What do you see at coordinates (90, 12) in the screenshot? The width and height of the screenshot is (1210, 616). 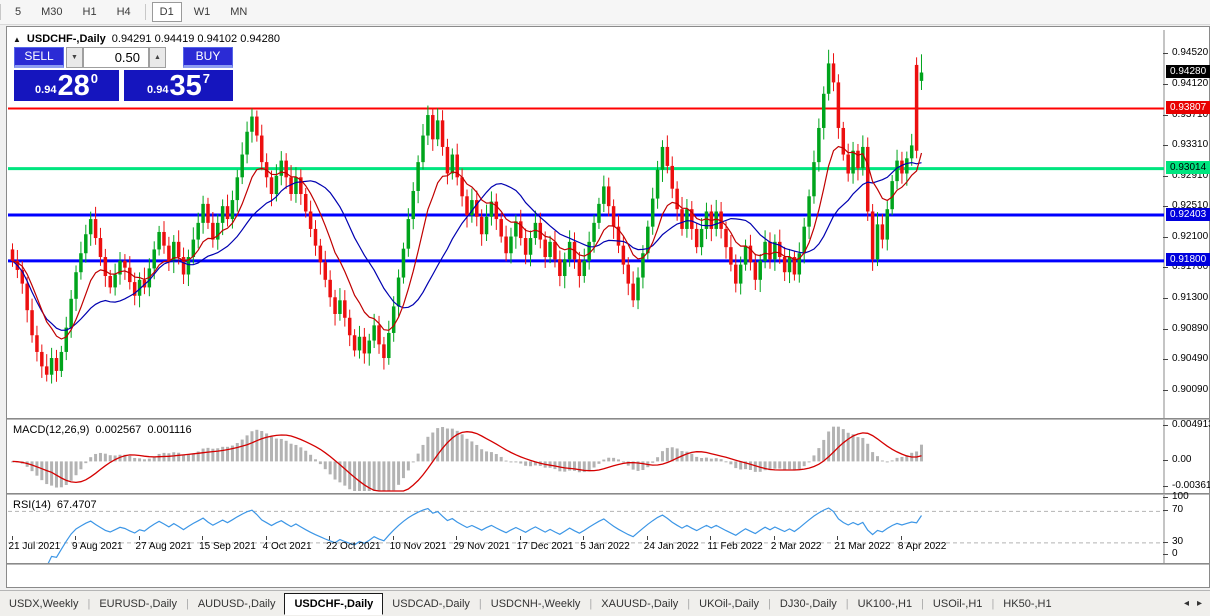 I see `timeframe-button-h1: H1` at bounding box center [90, 12].